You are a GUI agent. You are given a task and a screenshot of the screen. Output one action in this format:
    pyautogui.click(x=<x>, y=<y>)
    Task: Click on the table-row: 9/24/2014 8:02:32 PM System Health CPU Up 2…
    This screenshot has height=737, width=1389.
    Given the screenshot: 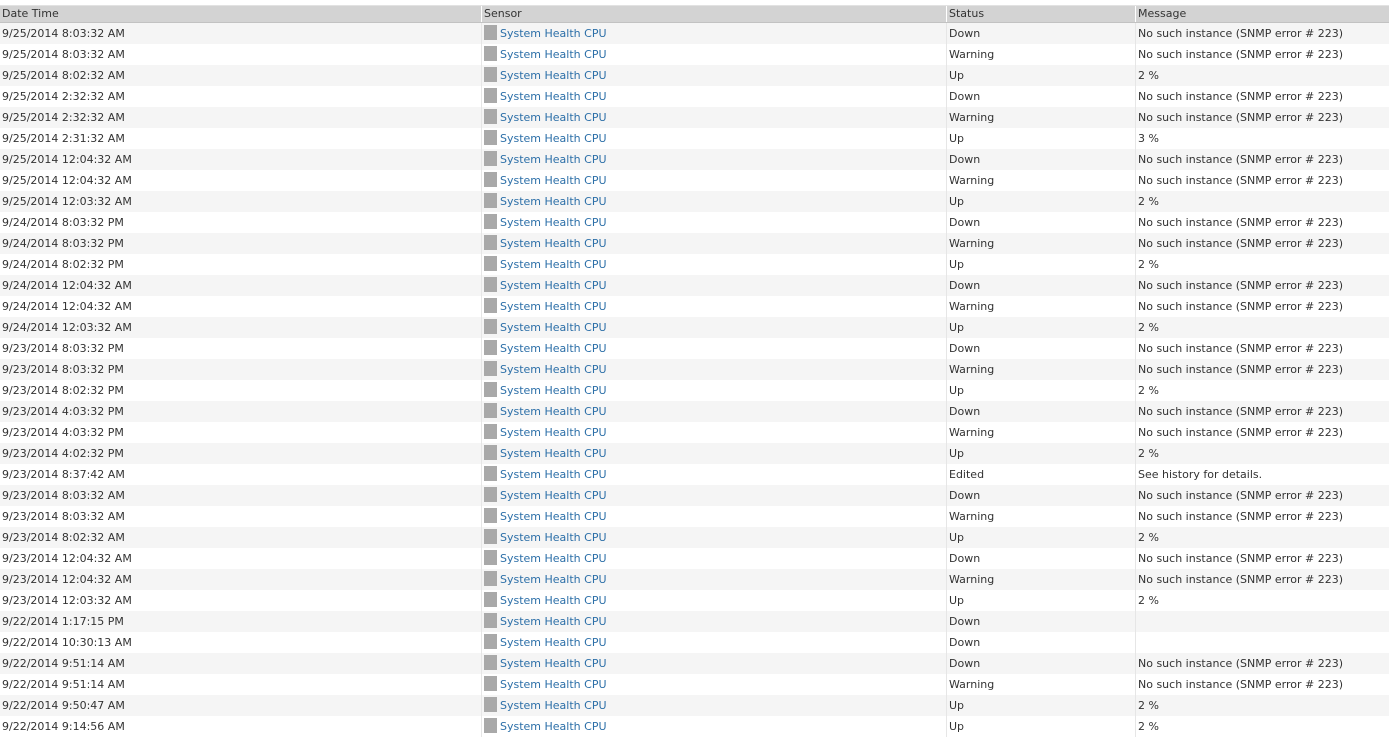 What is the action you would take?
    pyautogui.click(x=694, y=264)
    